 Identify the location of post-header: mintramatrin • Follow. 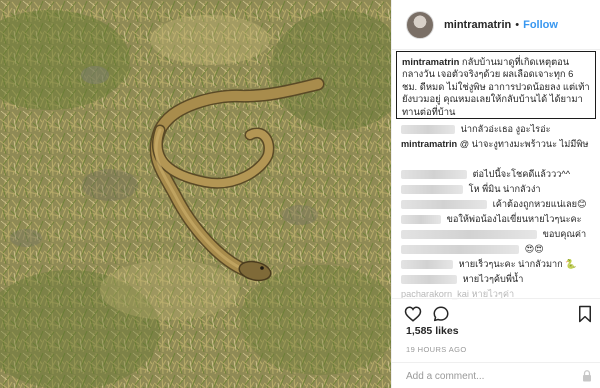
(496, 25).